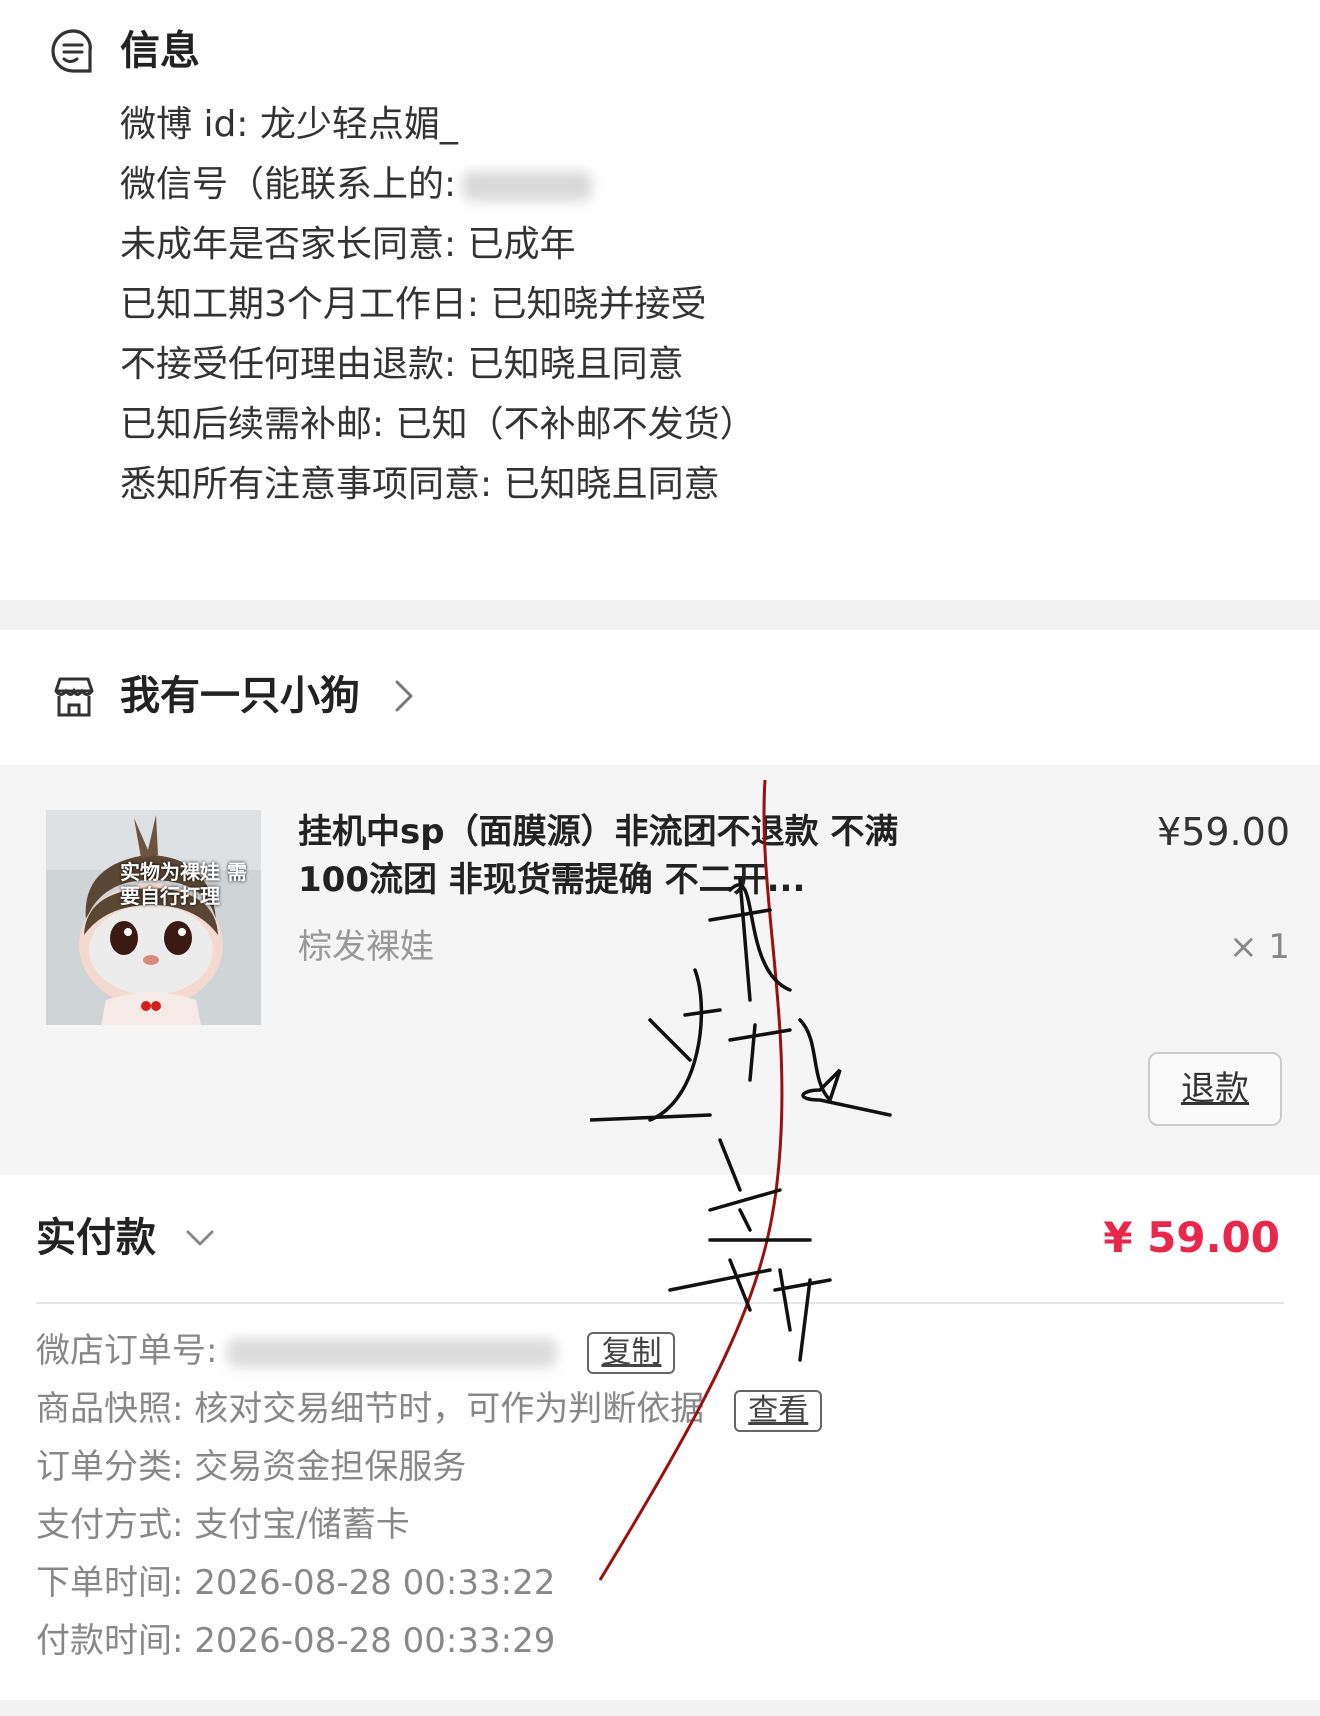 The height and width of the screenshot is (1716, 1320). I want to click on order-number-label: 微店订单号:, so click(127, 1351).